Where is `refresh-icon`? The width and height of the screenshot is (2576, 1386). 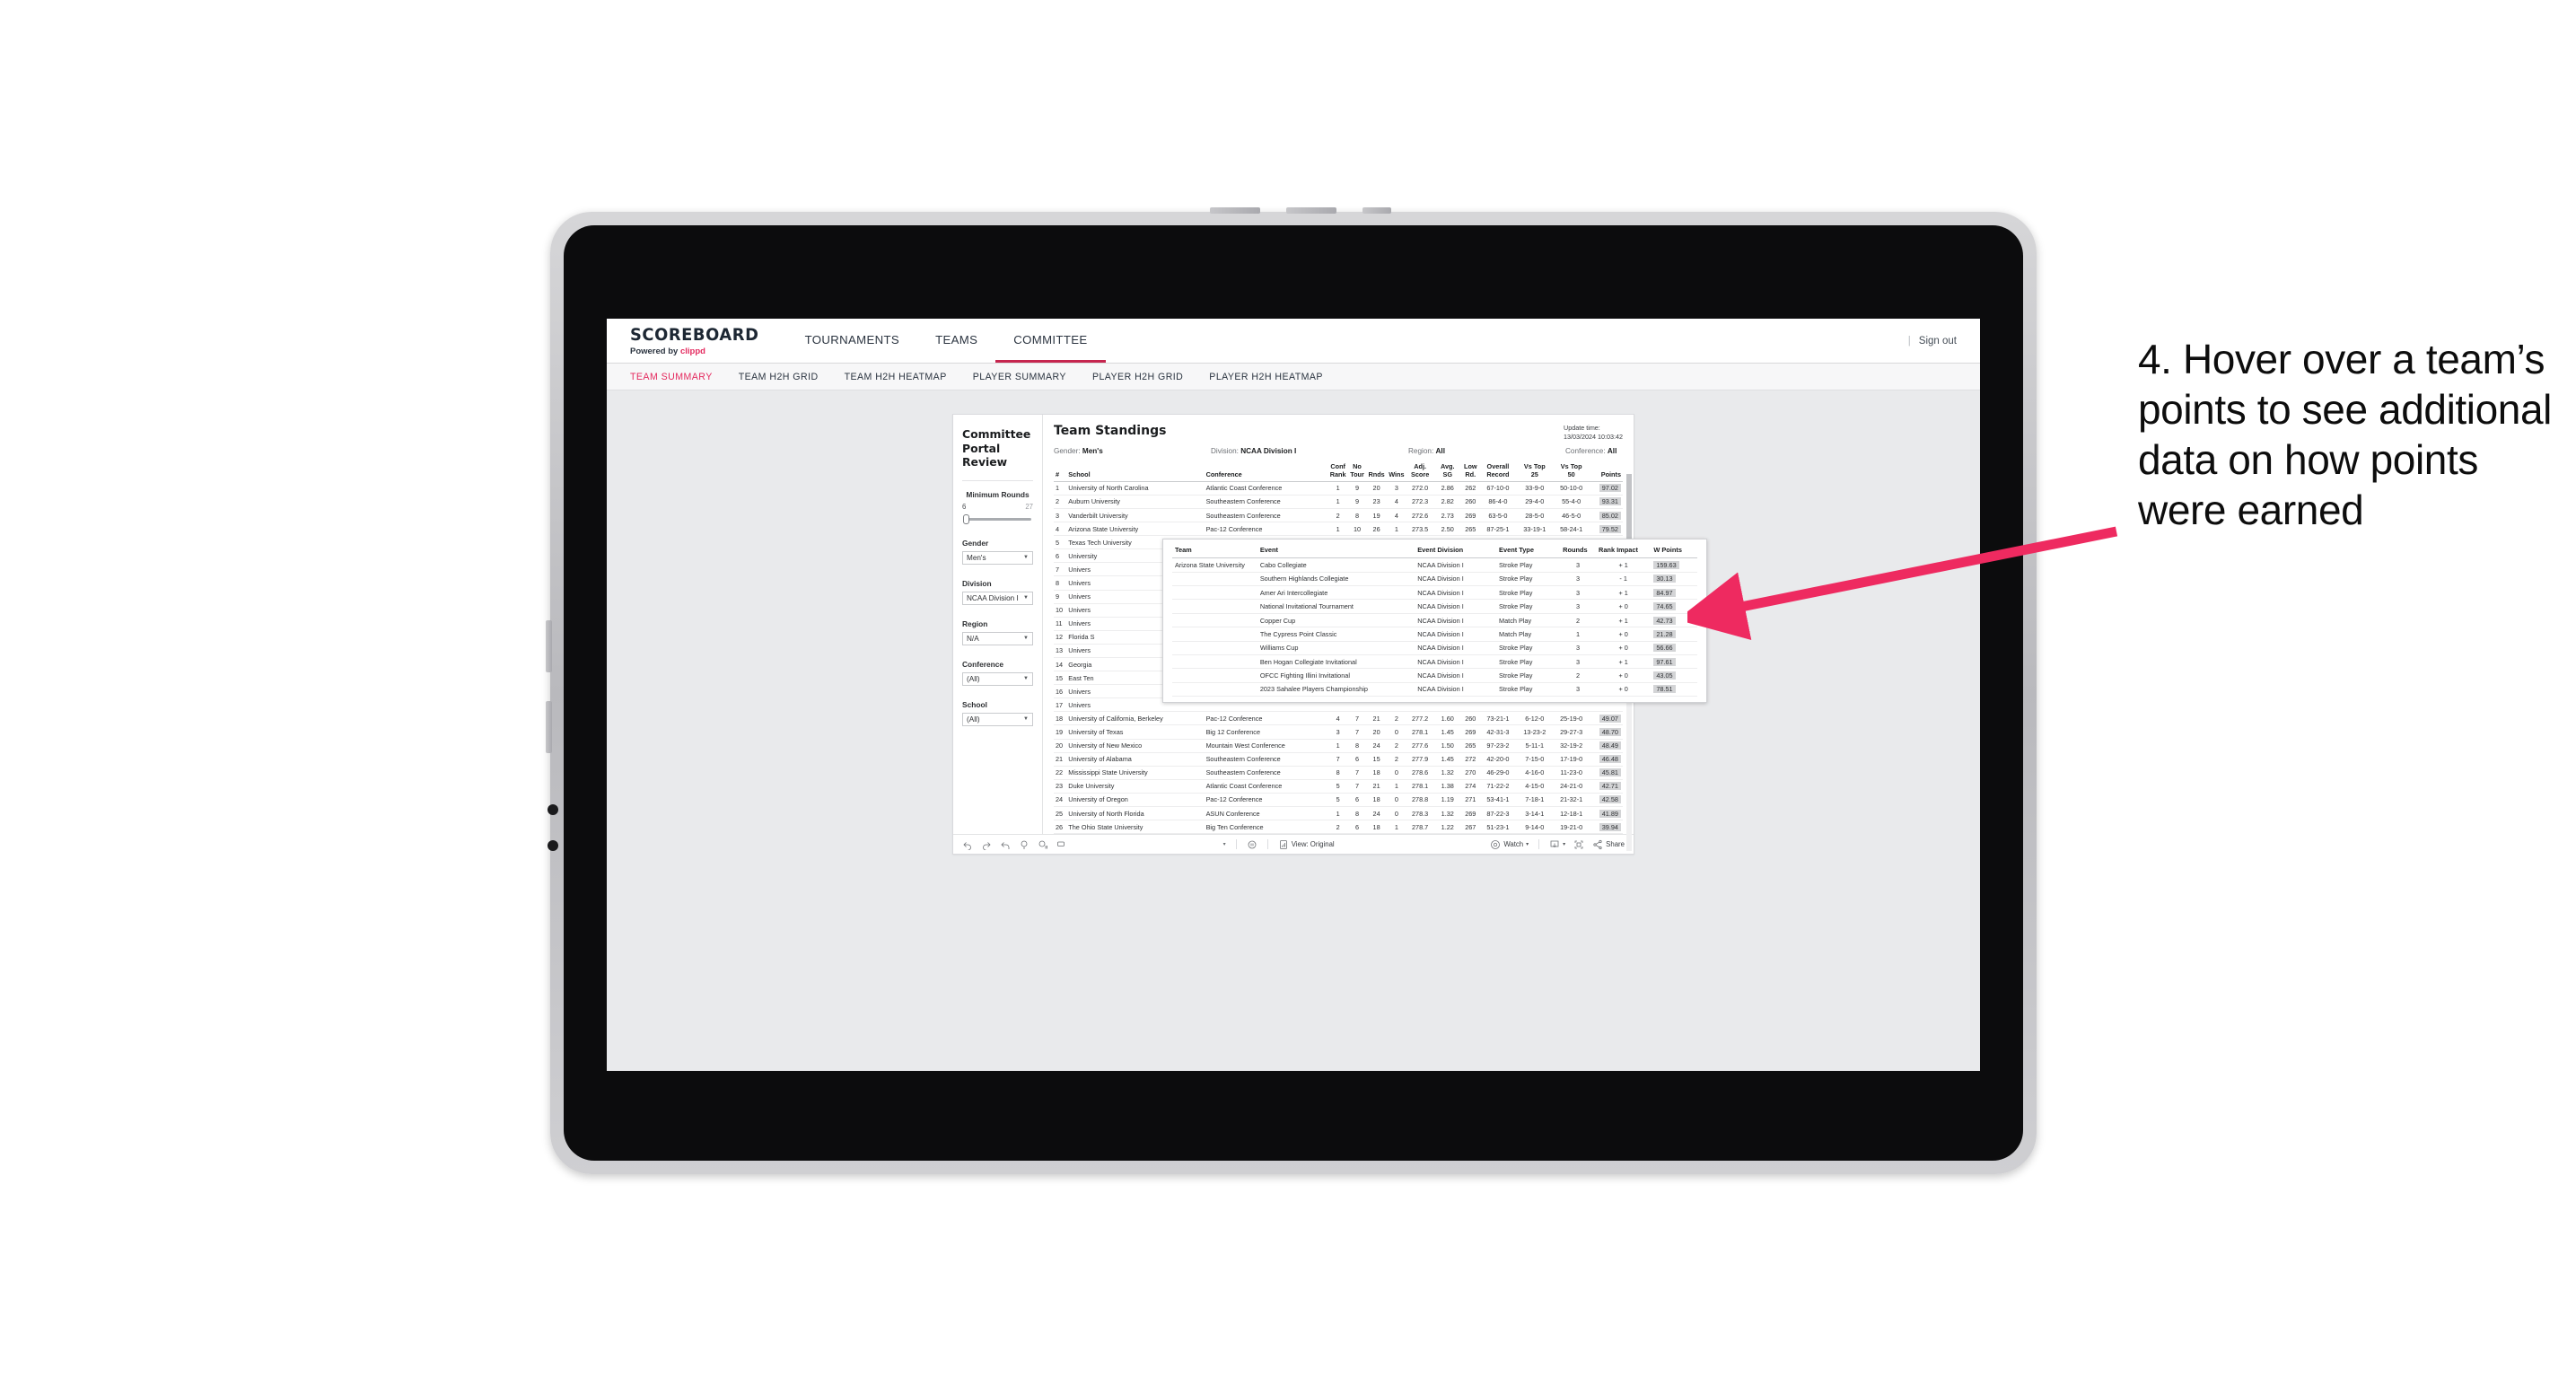
refresh-icon is located at coordinates (1024, 844).